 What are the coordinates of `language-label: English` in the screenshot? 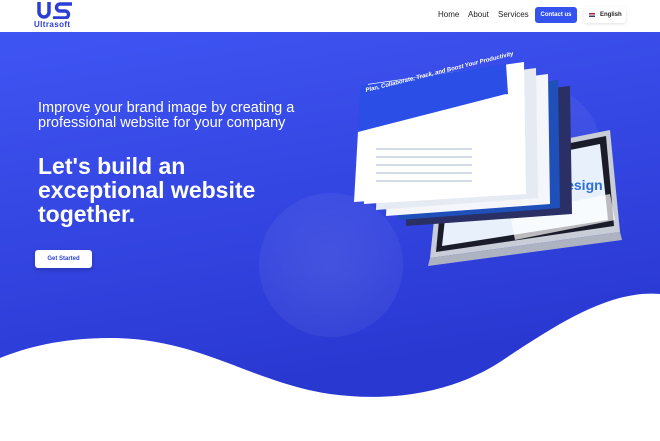 It's located at (611, 15).